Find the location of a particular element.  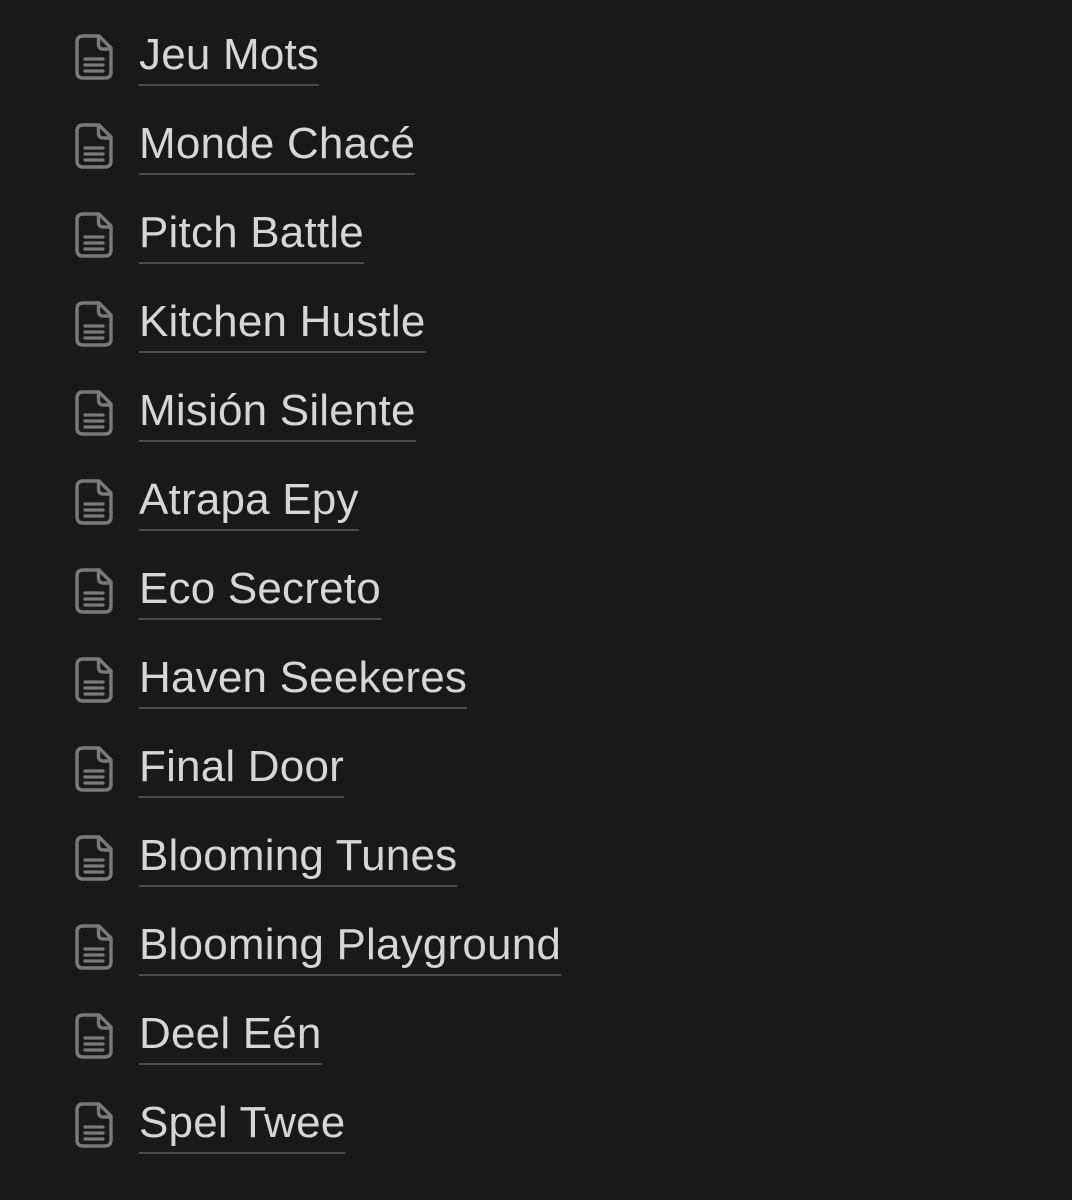

page-link-pitch-battle: Pitch Battle is located at coordinates (219, 235).